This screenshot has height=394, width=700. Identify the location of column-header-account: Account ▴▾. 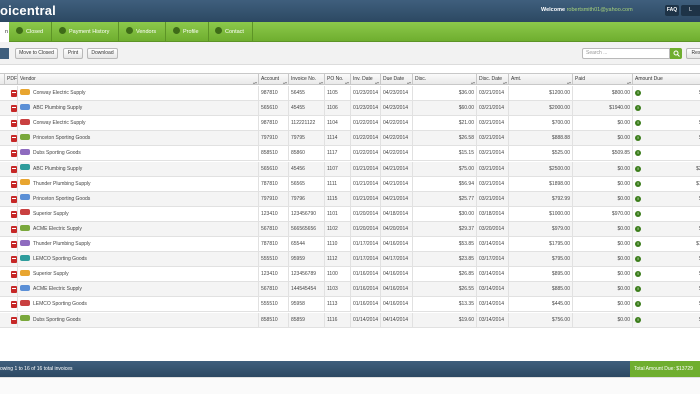
(274, 79).